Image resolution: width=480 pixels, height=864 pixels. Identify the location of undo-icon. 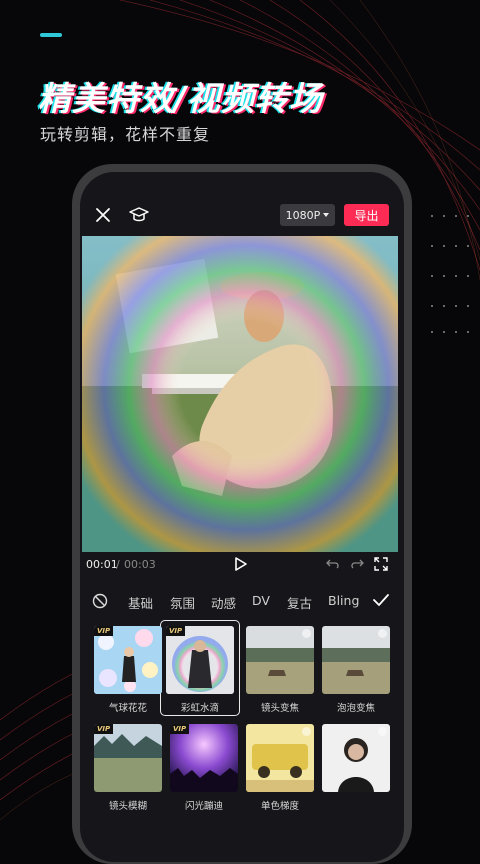
(333, 564).